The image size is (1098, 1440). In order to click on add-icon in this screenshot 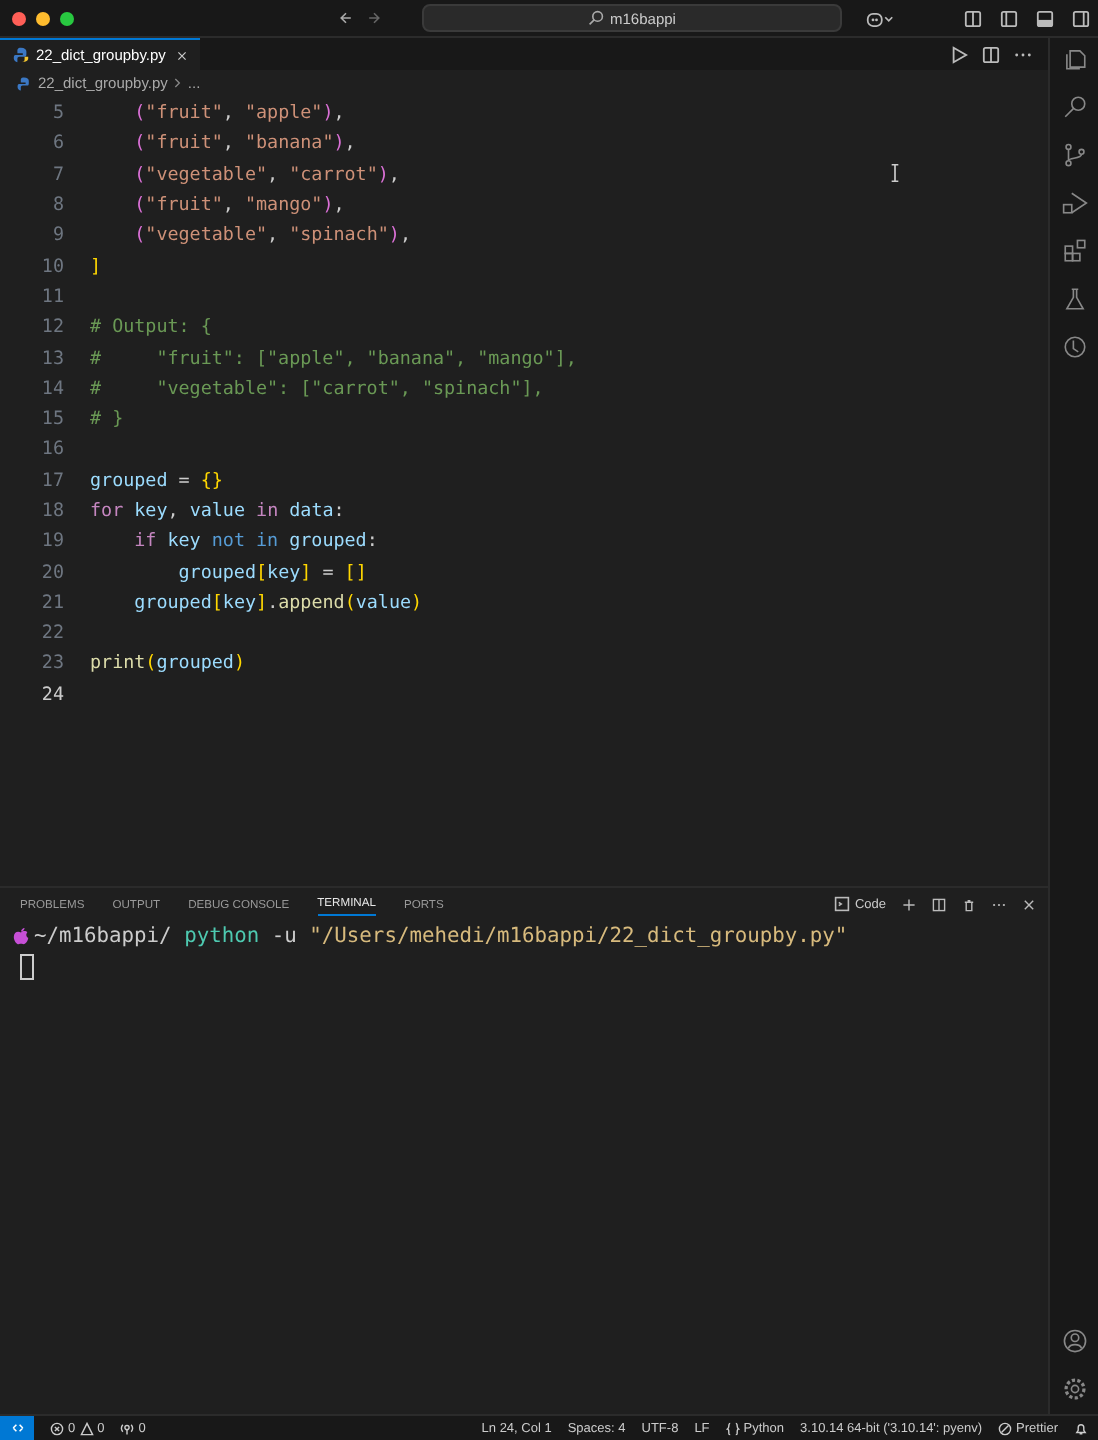, I will do `click(909, 904)`.